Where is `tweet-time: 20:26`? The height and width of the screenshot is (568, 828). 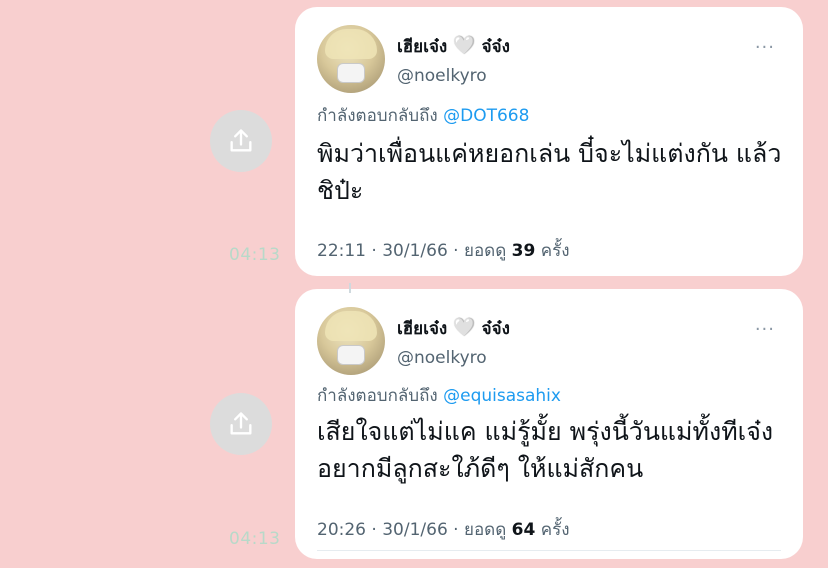
tweet-time: 20:26 is located at coordinates (341, 530).